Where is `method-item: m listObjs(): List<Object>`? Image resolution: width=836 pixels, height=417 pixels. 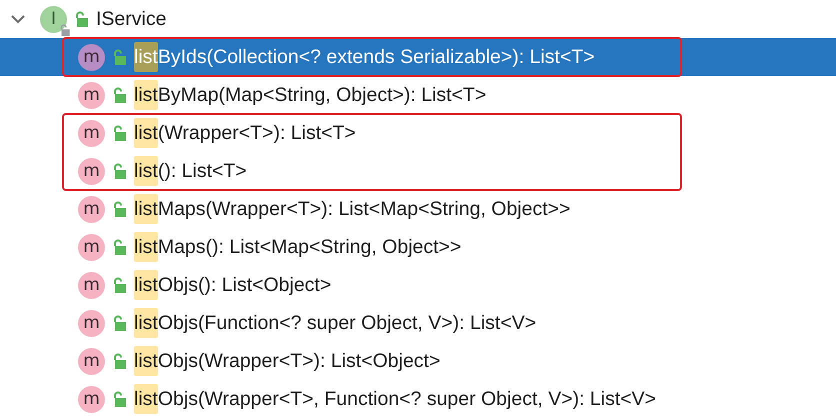
method-item: m listObjs(): List<Object> is located at coordinates (418, 285).